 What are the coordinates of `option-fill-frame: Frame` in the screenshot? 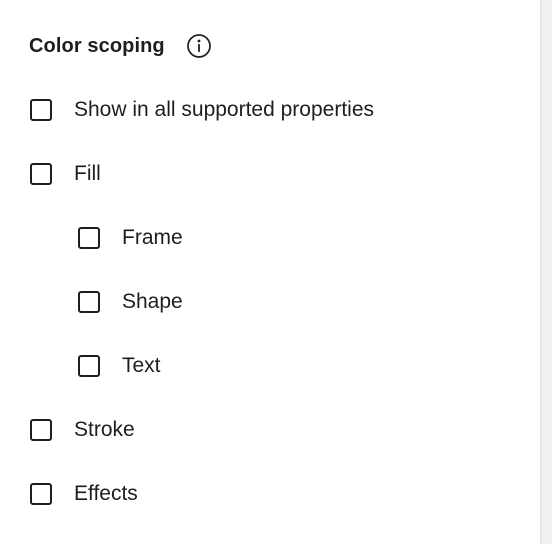 It's located at (130, 238).